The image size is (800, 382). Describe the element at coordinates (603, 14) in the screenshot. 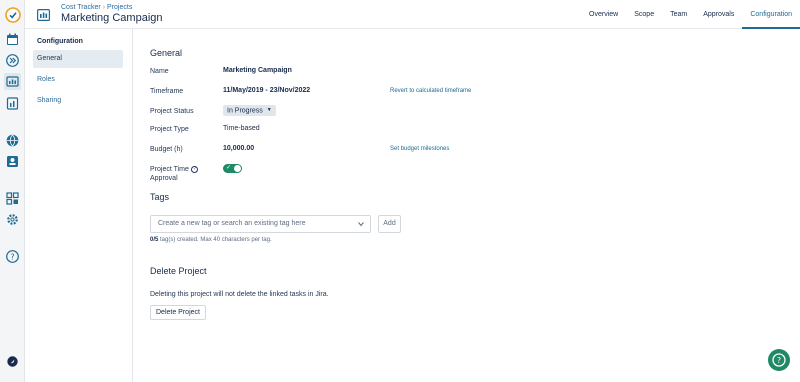

I see `tab-overview: Overview` at that location.